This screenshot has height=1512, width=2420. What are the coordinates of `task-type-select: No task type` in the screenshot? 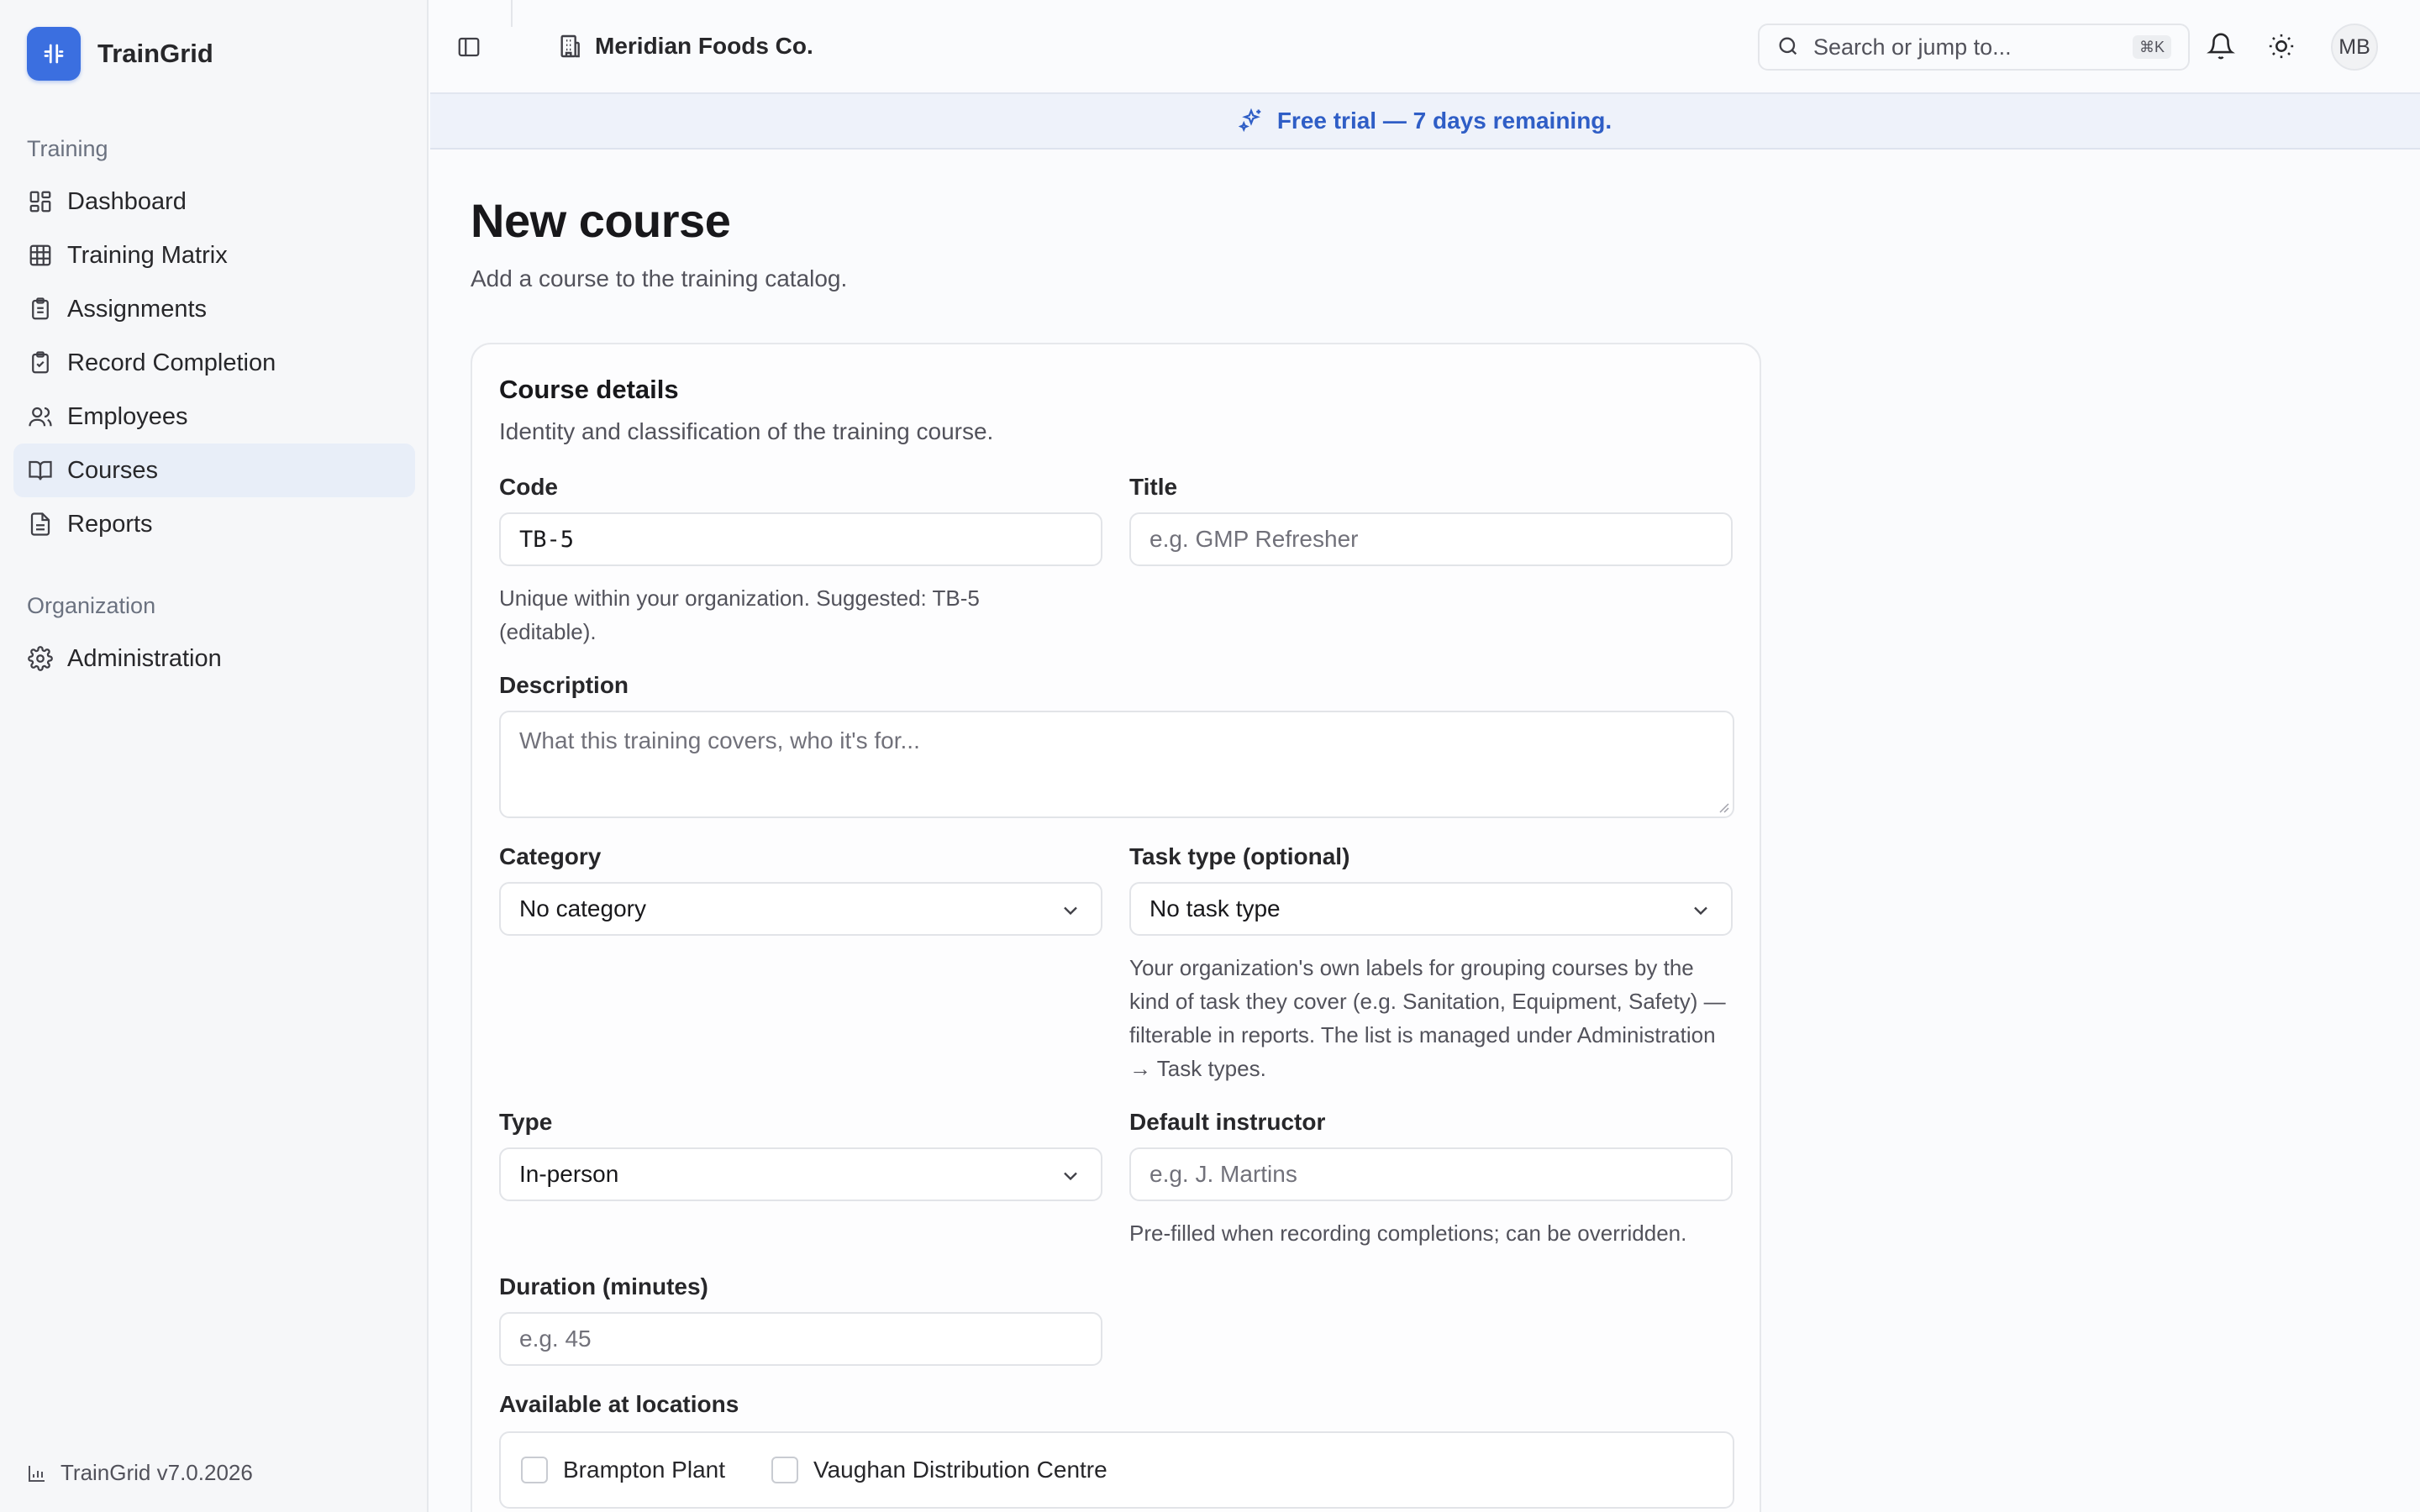 It's located at (1431, 909).